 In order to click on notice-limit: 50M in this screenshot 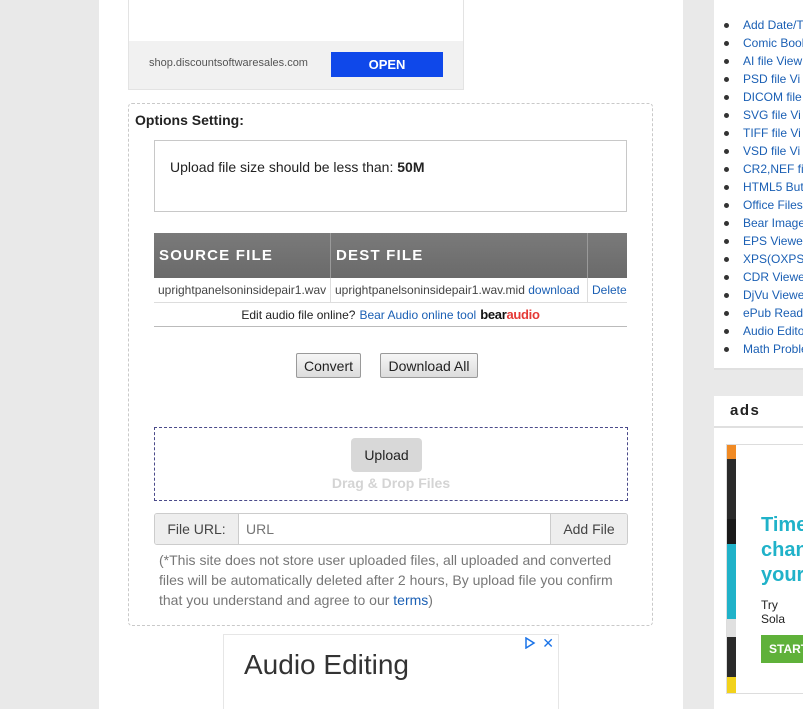, I will do `click(411, 167)`.